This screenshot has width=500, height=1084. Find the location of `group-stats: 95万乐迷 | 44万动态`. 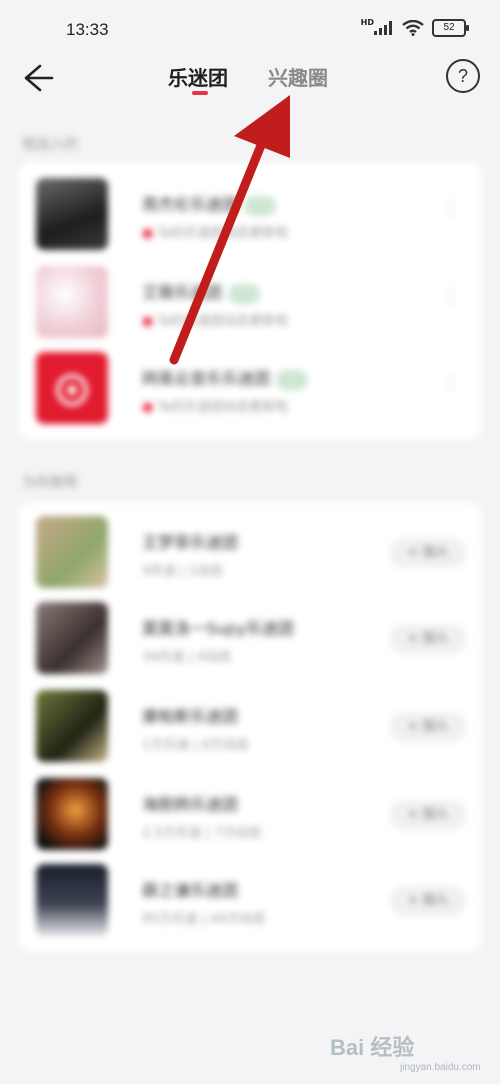

group-stats: 95万乐迷 | 44万动态 is located at coordinates (204, 919).